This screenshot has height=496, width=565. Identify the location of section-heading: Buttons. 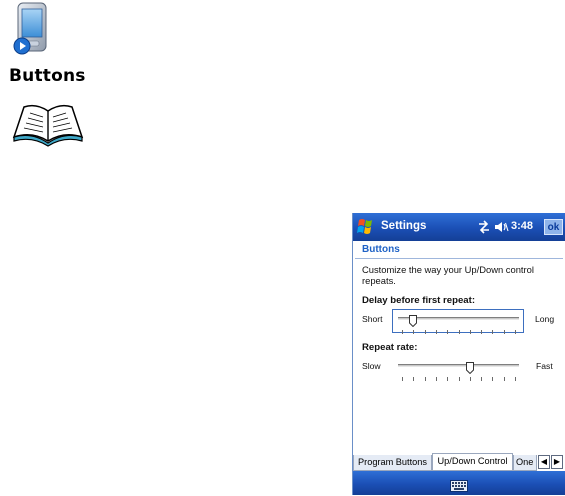
(47, 76).